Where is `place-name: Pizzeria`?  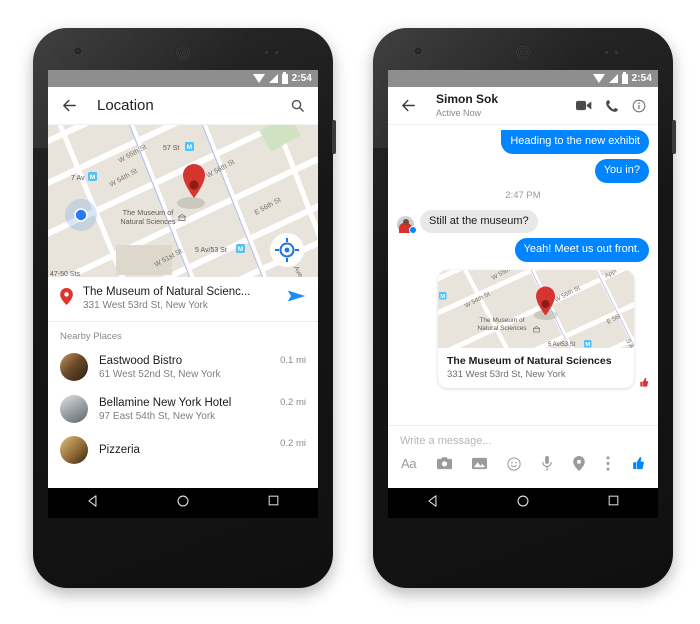
place-name: Pizzeria is located at coordinates (119, 450).